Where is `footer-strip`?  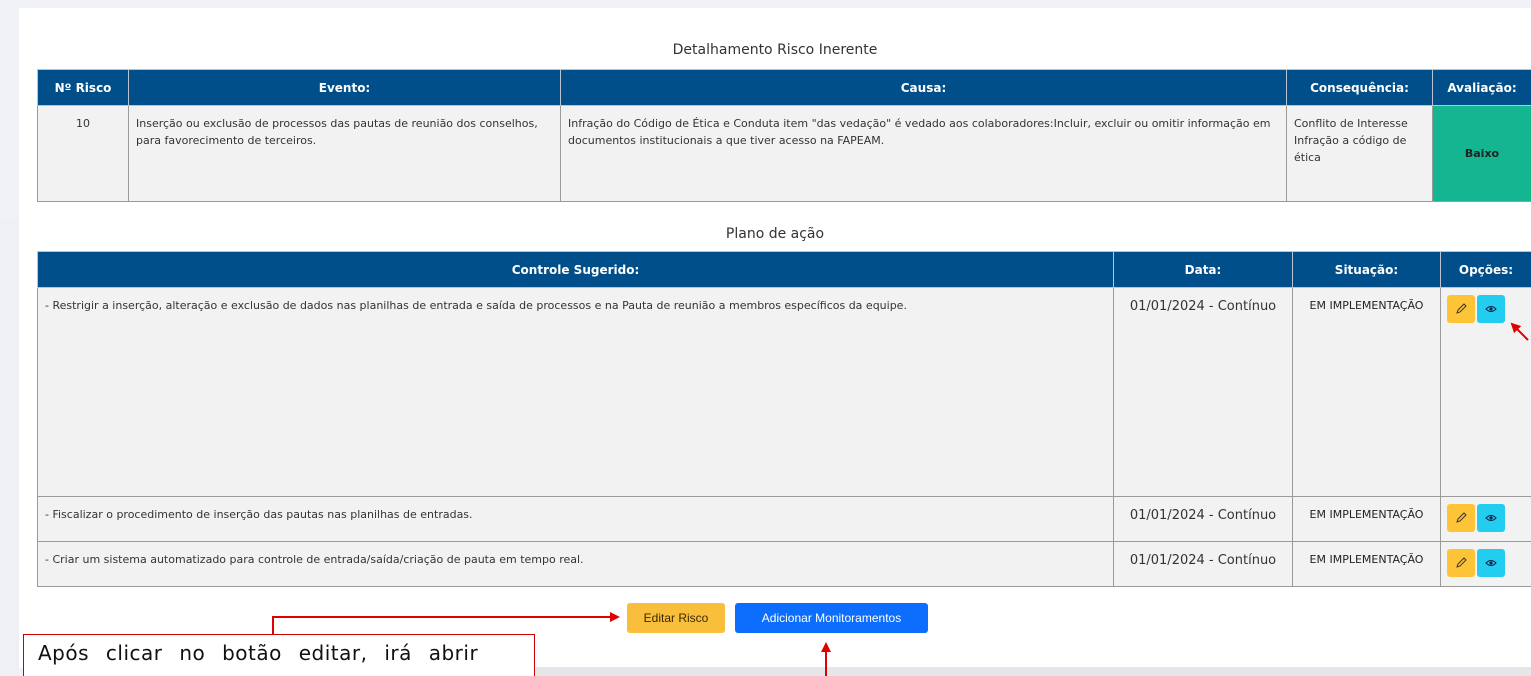 footer-strip is located at coordinates (1033, 671).